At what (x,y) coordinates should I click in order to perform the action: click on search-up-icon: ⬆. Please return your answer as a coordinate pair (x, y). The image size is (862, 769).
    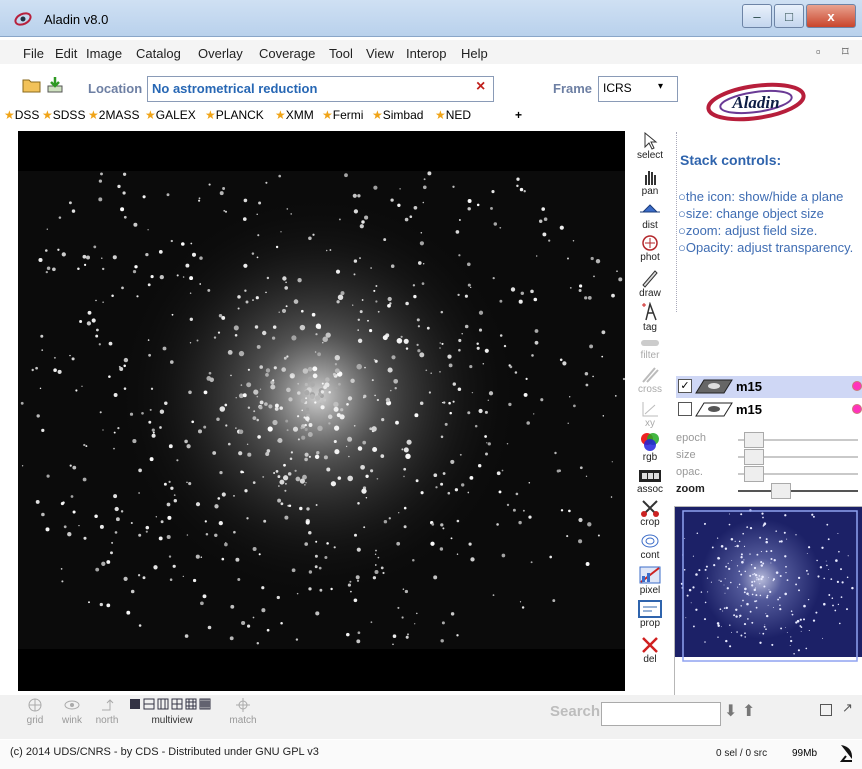
    Looking at the image, I should click on (748, 711).